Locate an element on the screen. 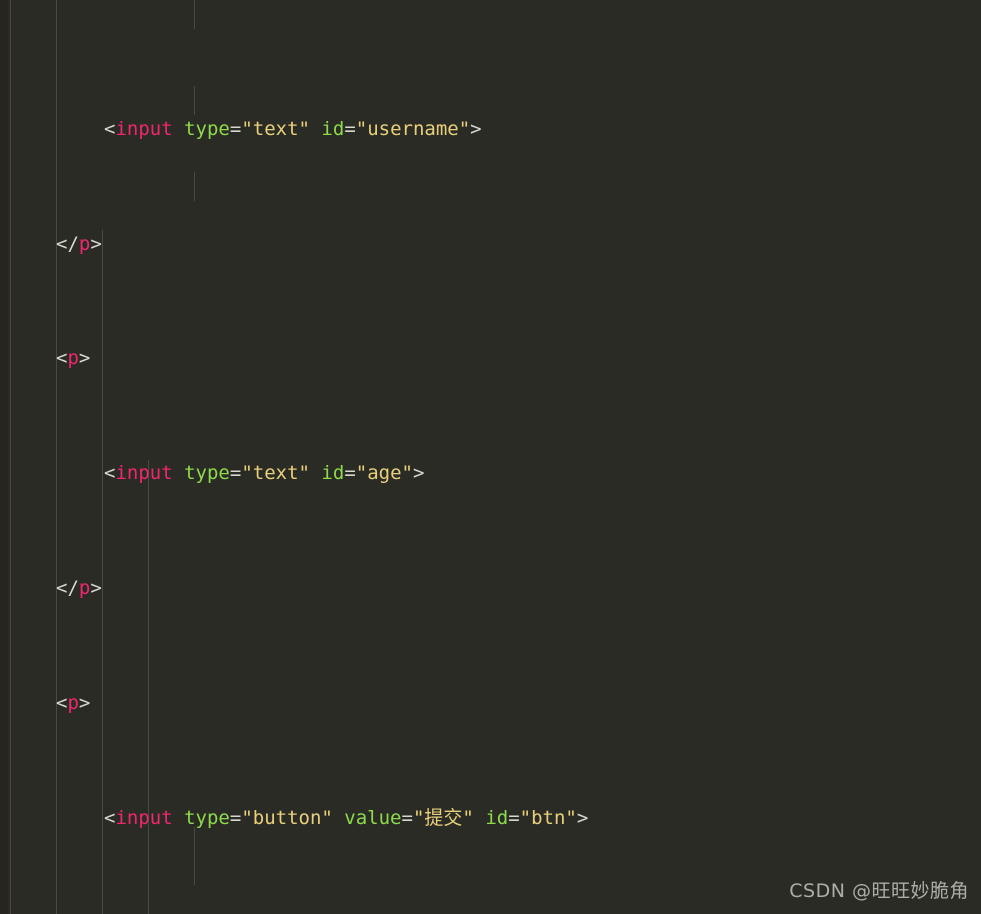 The image size is (981, 914). code-line: <input type="text" id="age"> is located at coordinates (490, 473).